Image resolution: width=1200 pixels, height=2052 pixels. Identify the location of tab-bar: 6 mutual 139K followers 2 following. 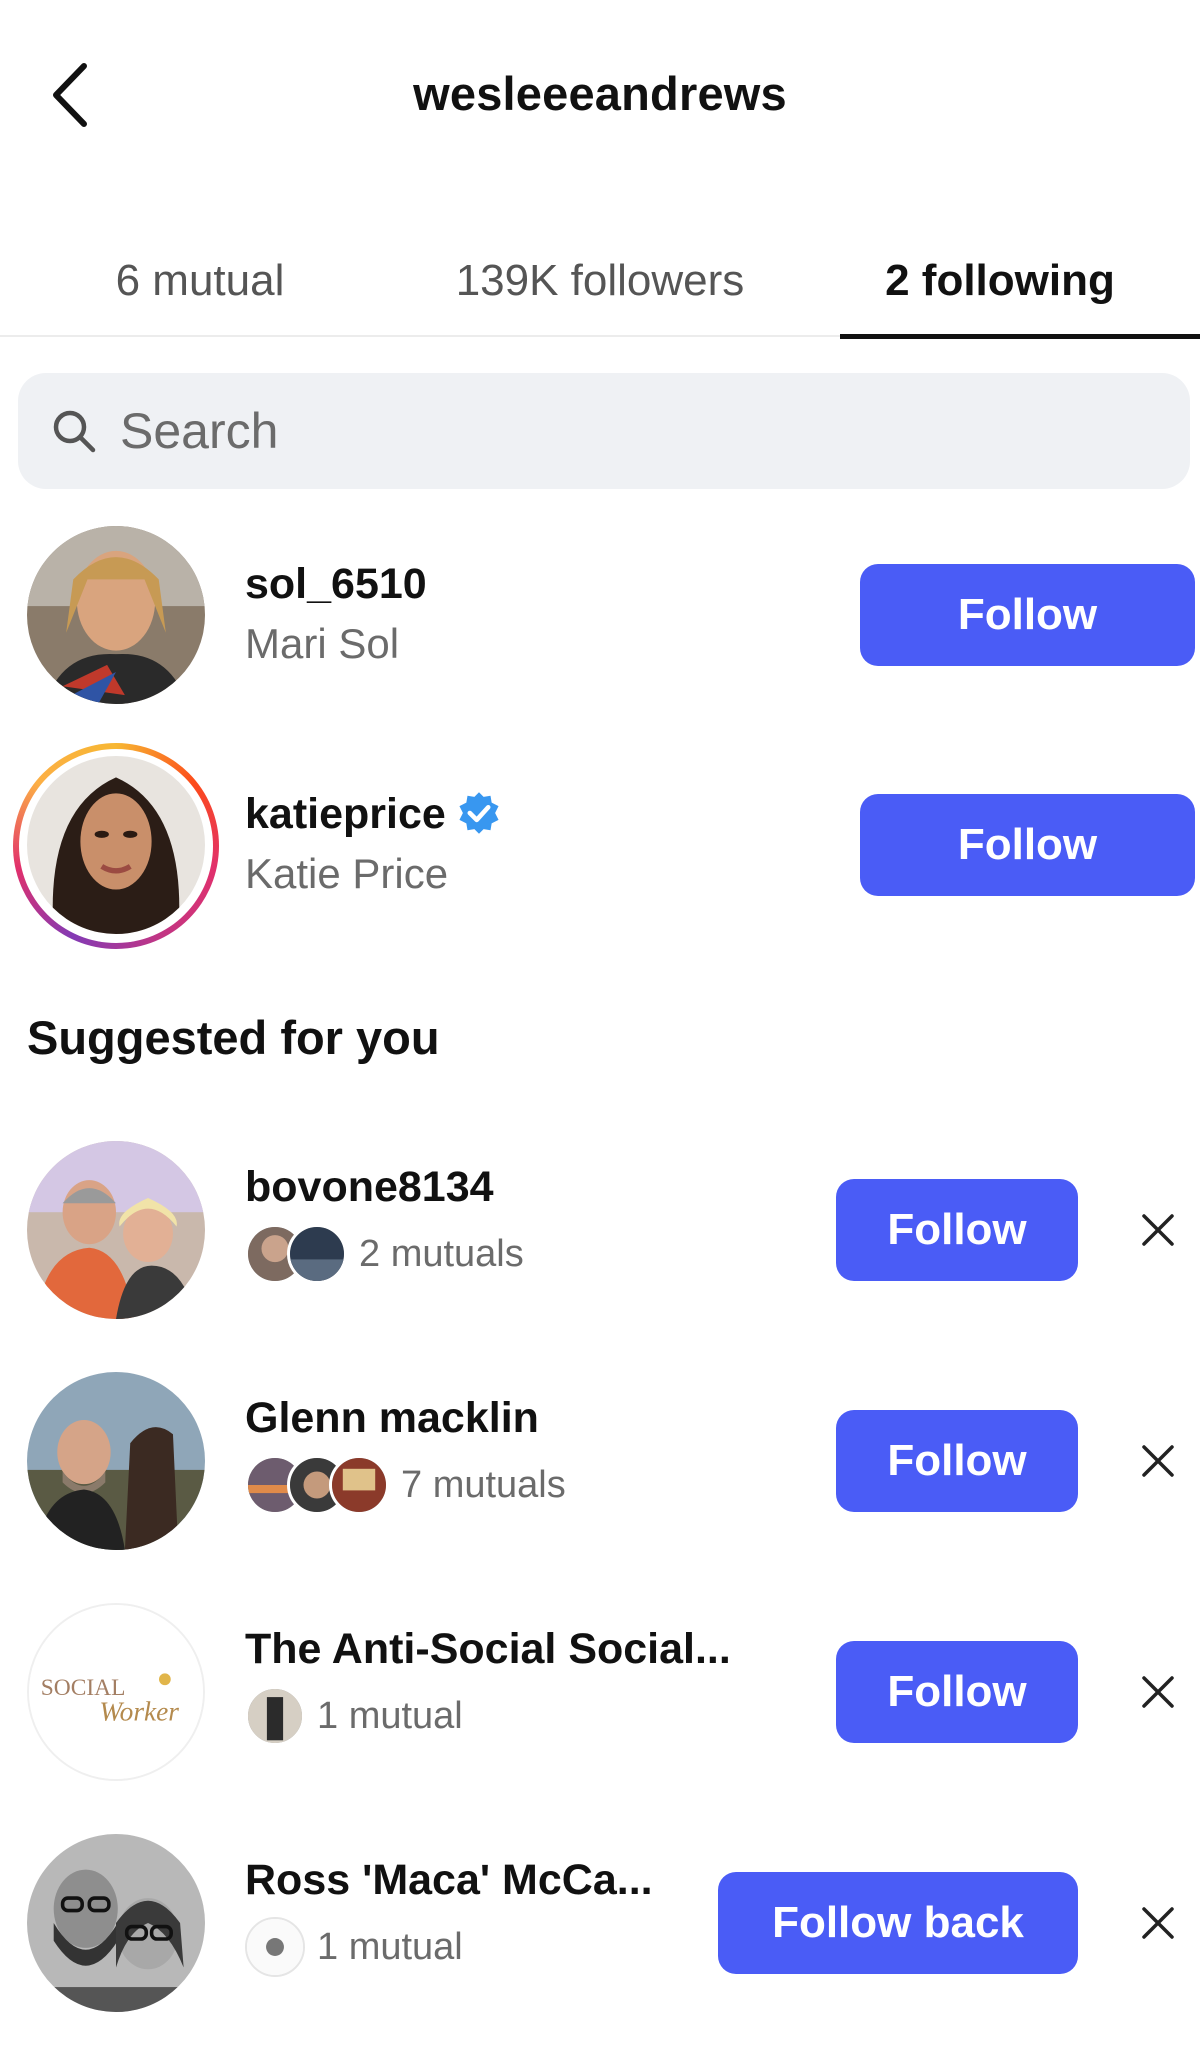
(600, 282).